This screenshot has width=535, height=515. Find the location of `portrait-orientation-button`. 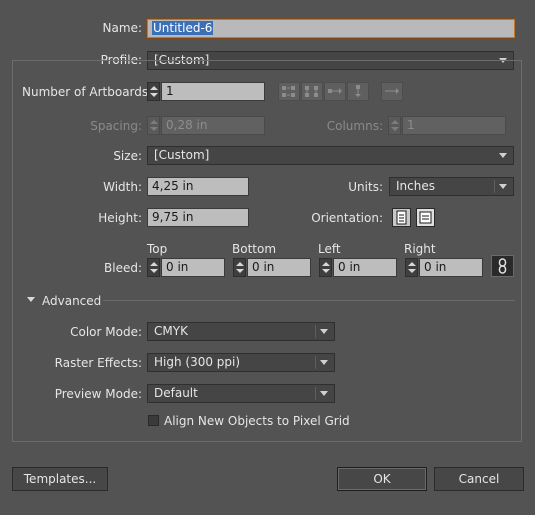

portrait-orientation-button is located at coordinates (401, 217).